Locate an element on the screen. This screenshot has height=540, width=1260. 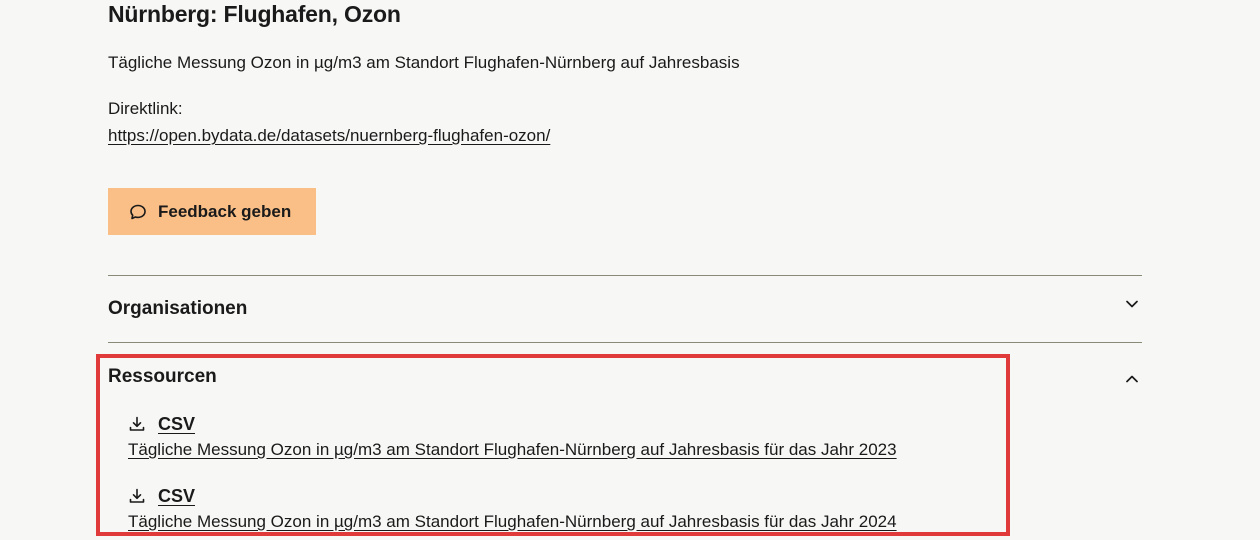
section-header-ressourcen: Ressourcen is located at coordinates (625, 377).